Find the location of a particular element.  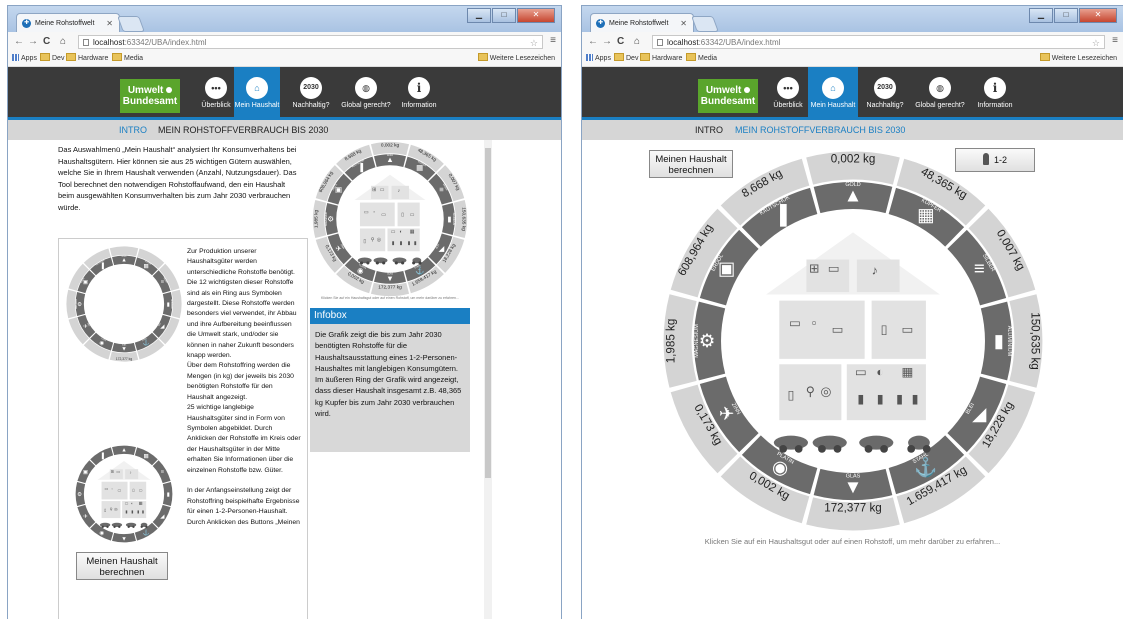

ring-segment-kautschuk: ▐KAUTSCHUK8,668 kg is located at coordinates (769, 202).